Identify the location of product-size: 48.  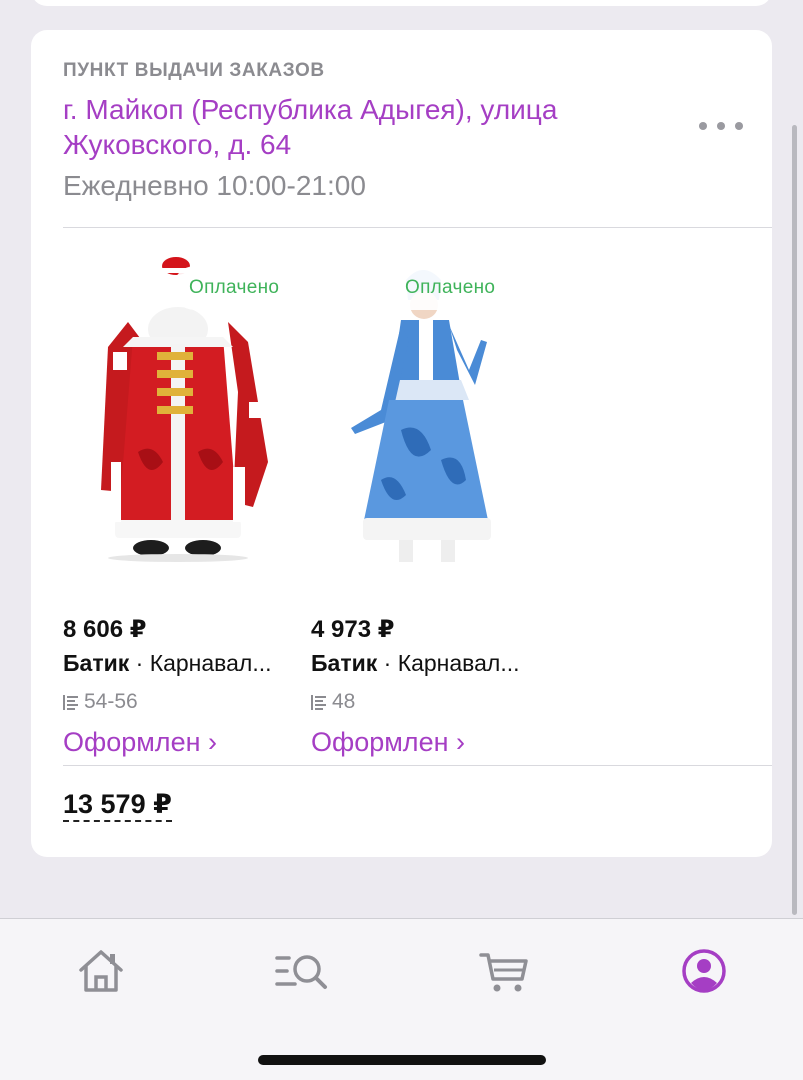
(333, 702).